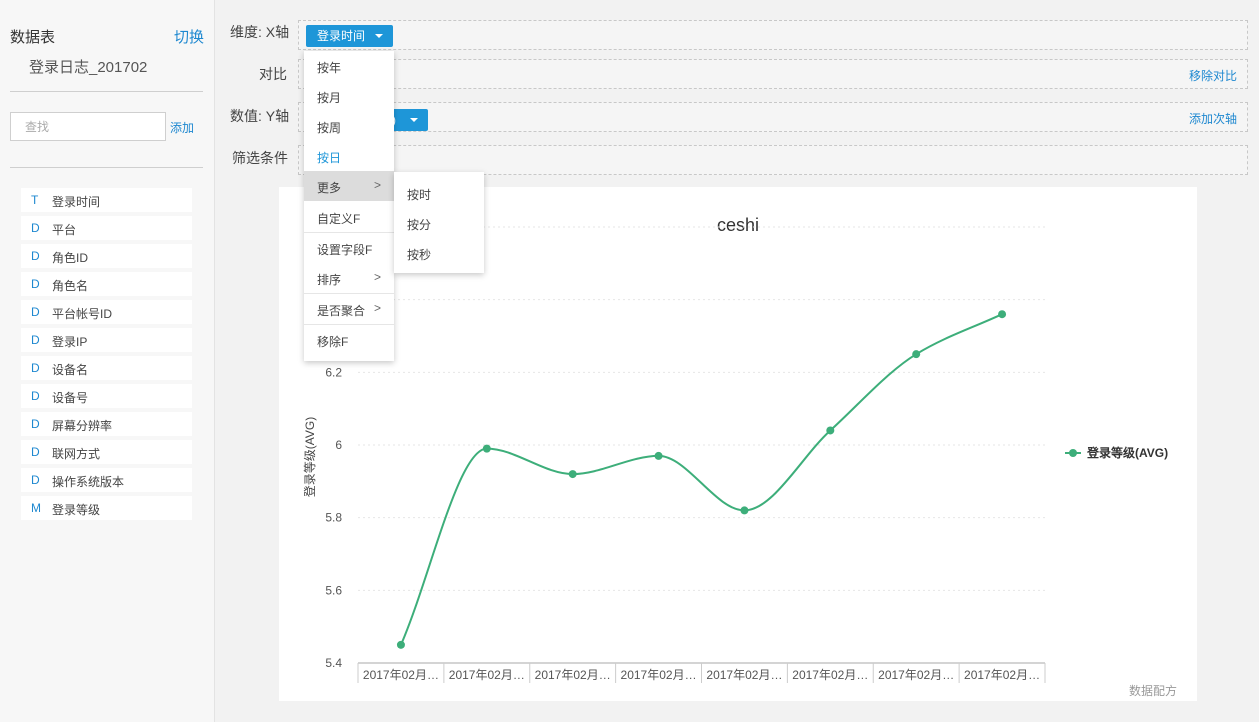 The image size is (1259, 722). What do you see at coordinates (82, 426) in the screenshot?
I see `field-name: 屏幕分辨率` at bounding box center [82, 426].